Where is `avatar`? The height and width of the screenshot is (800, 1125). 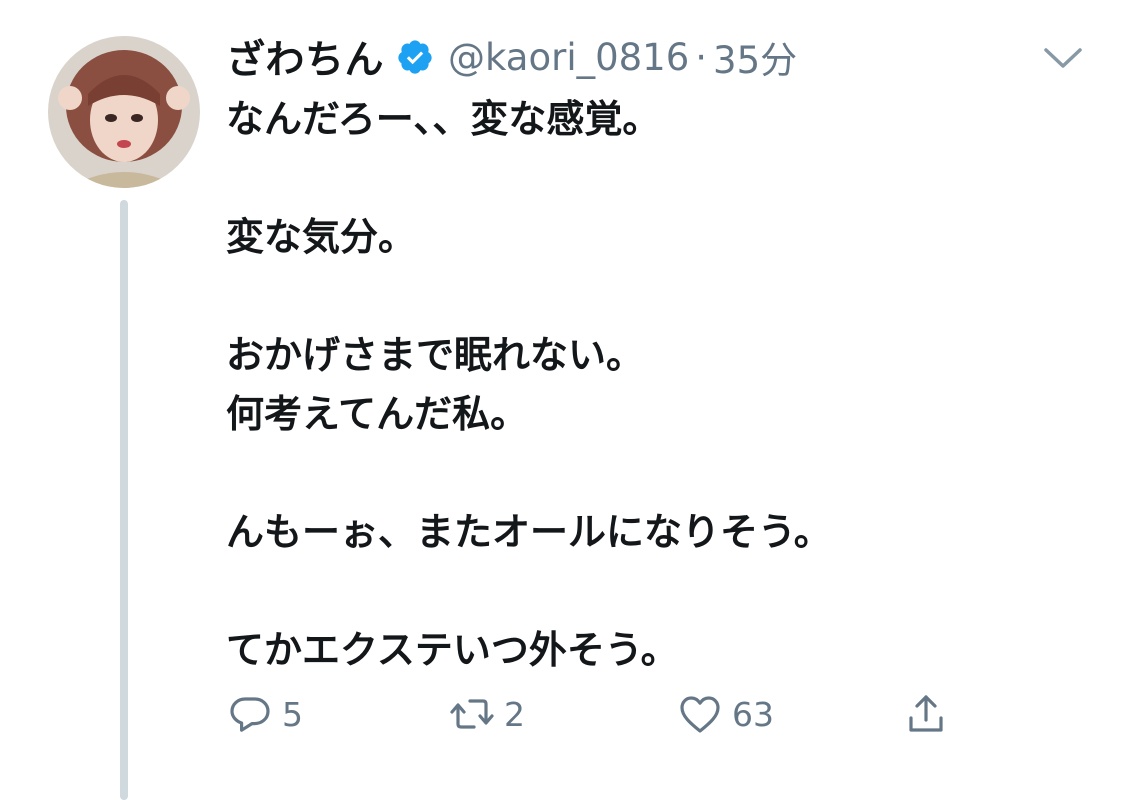 avatar is located at coordinates (124, 112).